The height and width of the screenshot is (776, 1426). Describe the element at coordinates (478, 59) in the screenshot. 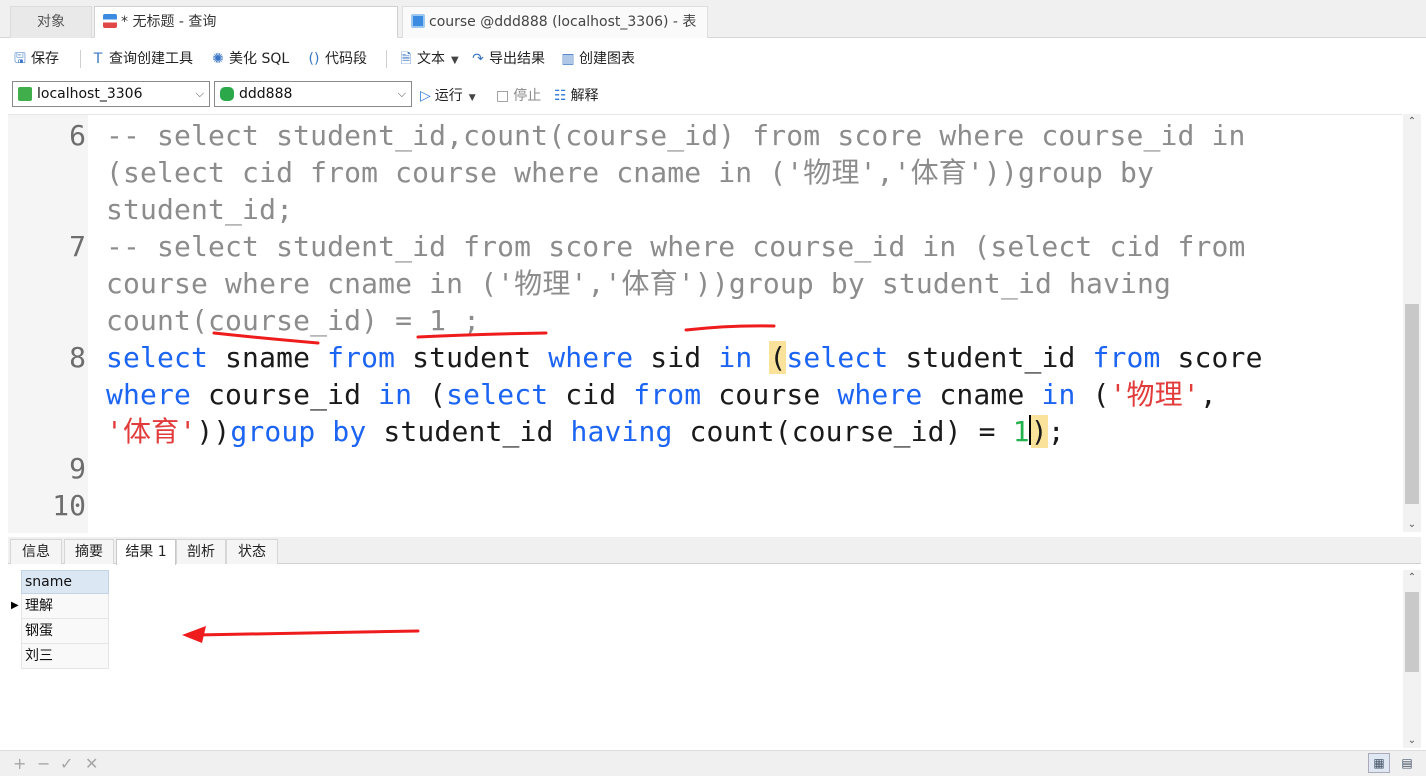

I see `export-icon: ↷` at that location.